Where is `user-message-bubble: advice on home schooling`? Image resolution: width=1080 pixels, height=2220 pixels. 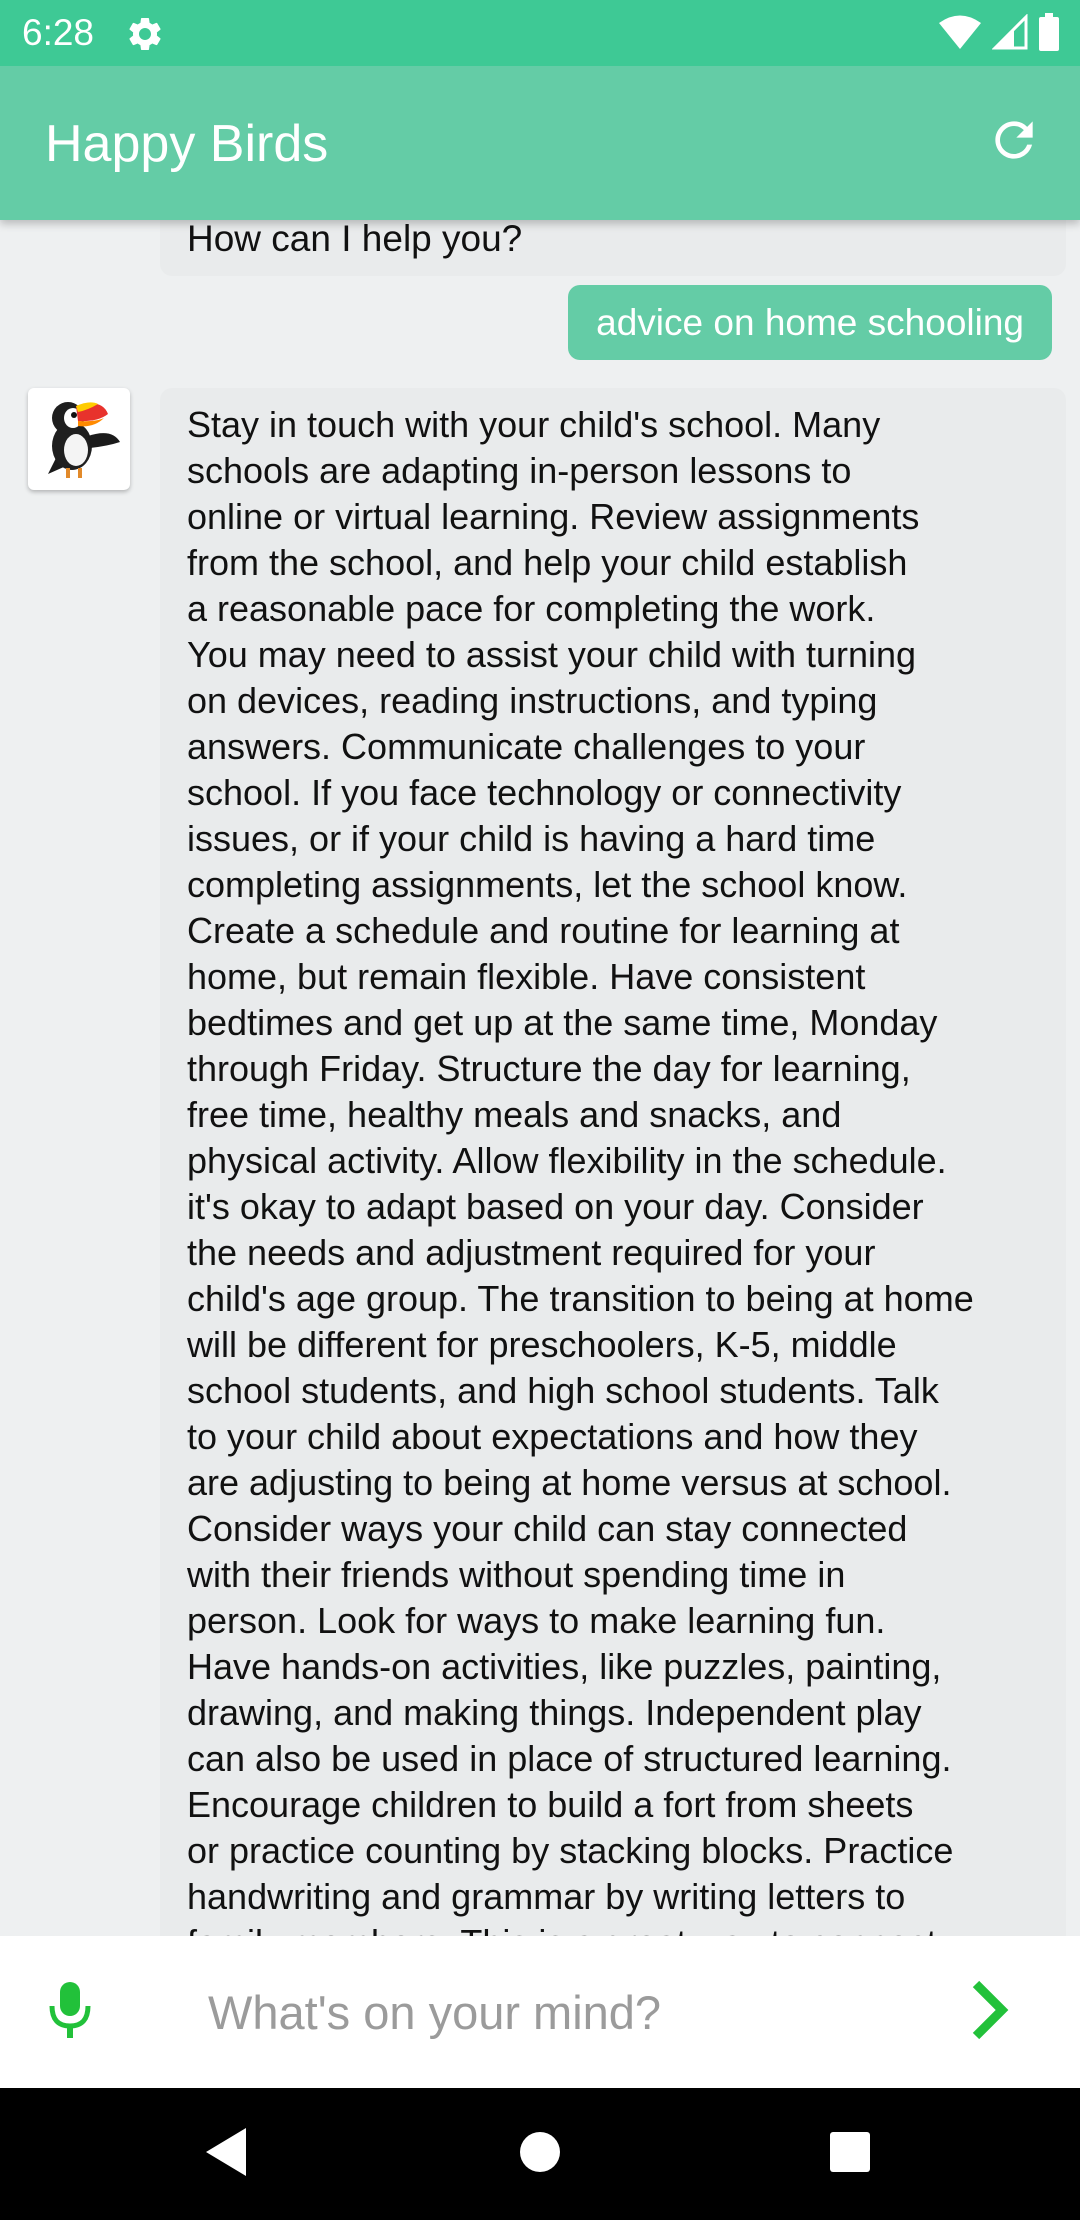
user-message-bubble: advice on home schooling is located at coordinates (810, 322).